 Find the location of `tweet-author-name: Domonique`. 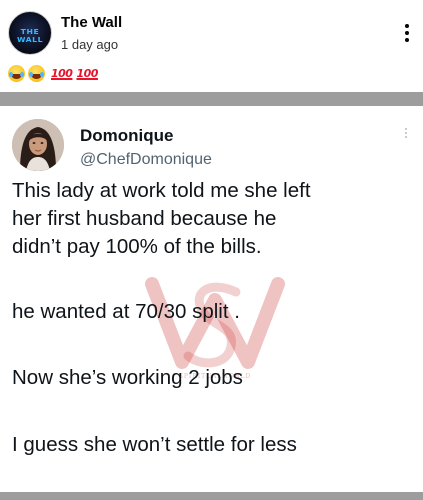

tweet-author-name: Domonique is located at coordinates (127, 135).